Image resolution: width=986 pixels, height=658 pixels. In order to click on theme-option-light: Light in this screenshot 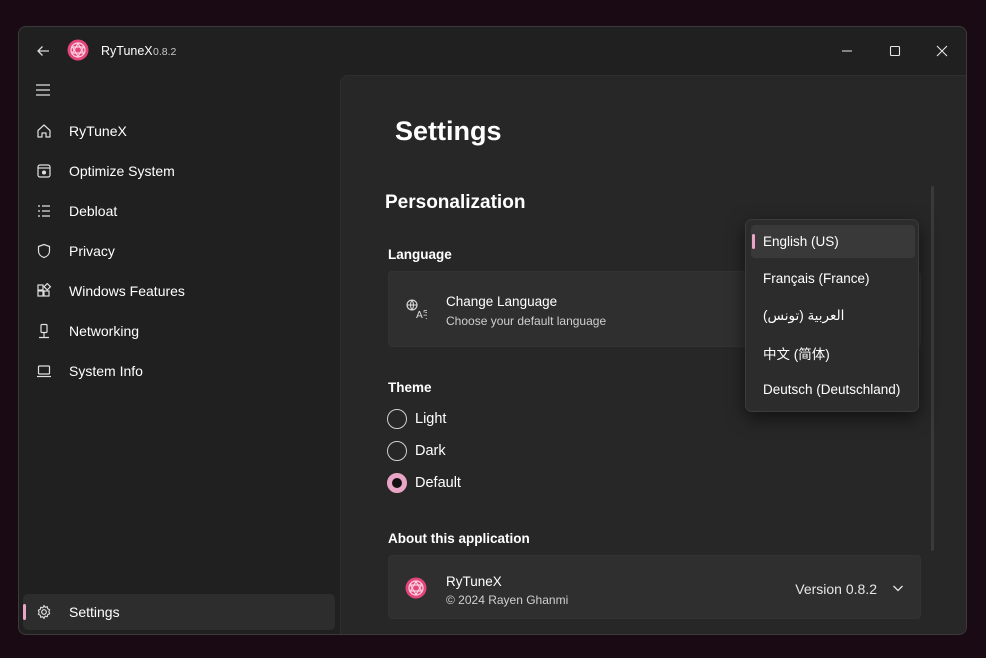, I will do `click(416, 419)`.